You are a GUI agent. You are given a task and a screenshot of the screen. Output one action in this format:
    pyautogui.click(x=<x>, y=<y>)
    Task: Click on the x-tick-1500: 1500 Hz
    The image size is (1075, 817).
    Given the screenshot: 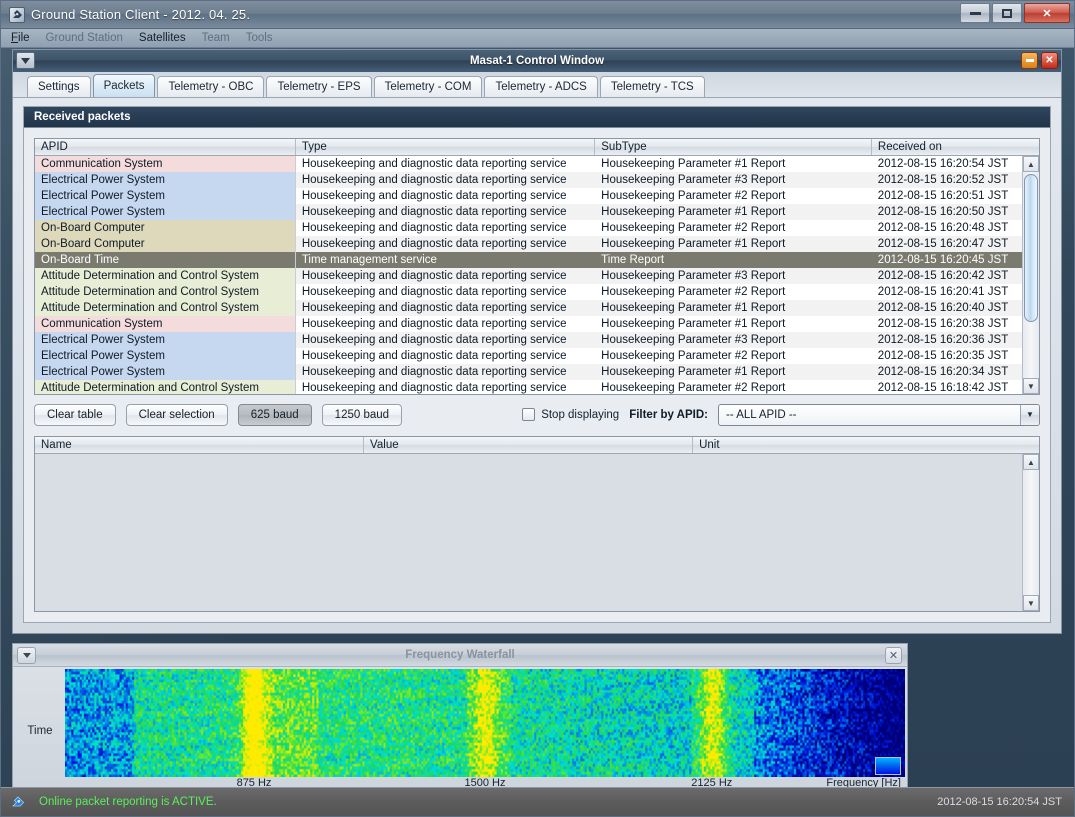 What is the action you would take?
    pyautogui.click(x=485, y=782)
    